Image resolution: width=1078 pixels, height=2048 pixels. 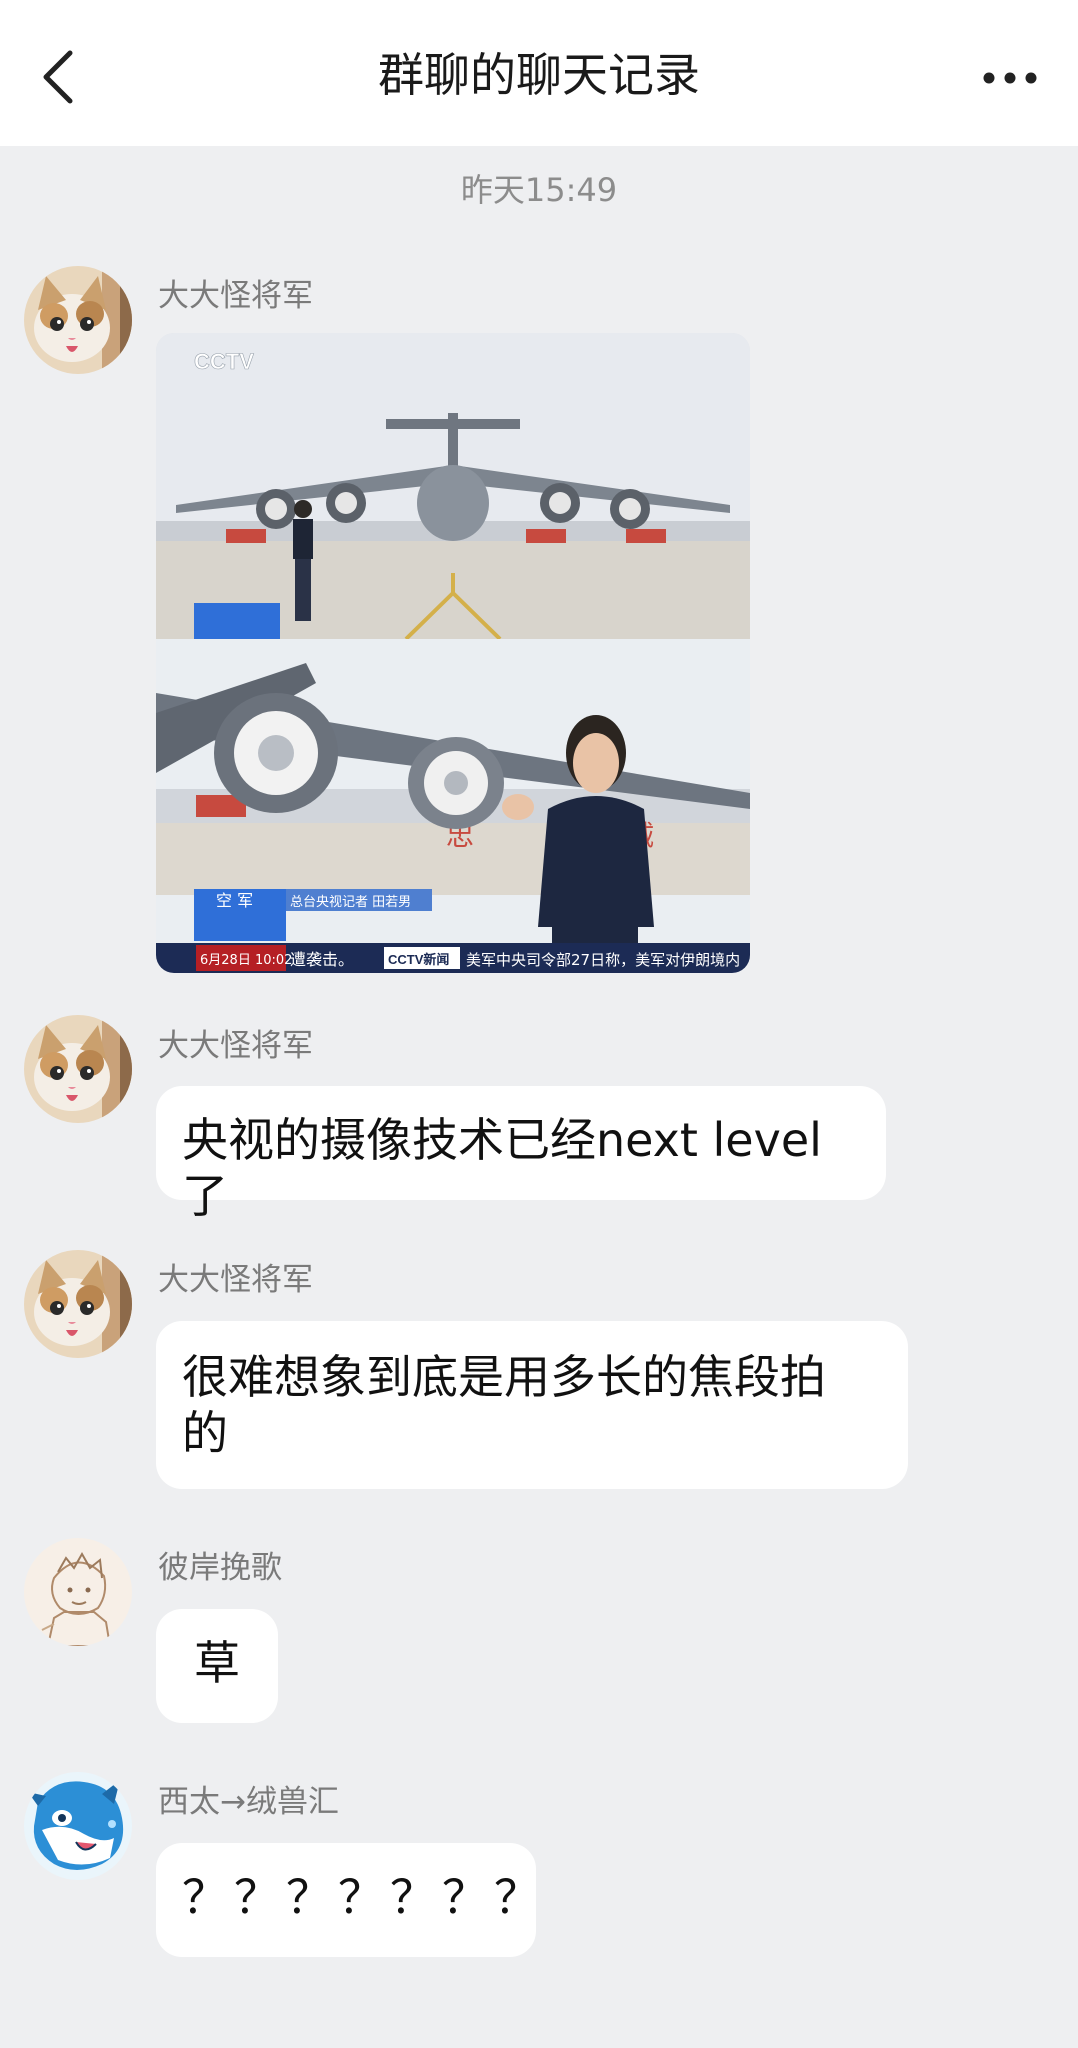 I want to click on sender-name: 西太→绒兽汇, so click(x=248, y=1802).